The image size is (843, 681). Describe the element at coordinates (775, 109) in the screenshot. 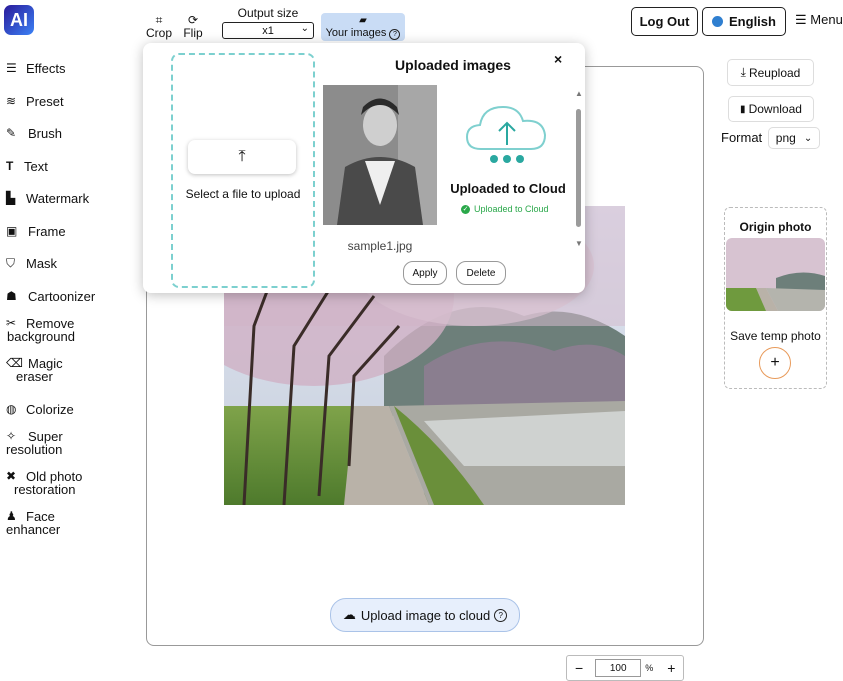

I see `download-label: Download` at that location.